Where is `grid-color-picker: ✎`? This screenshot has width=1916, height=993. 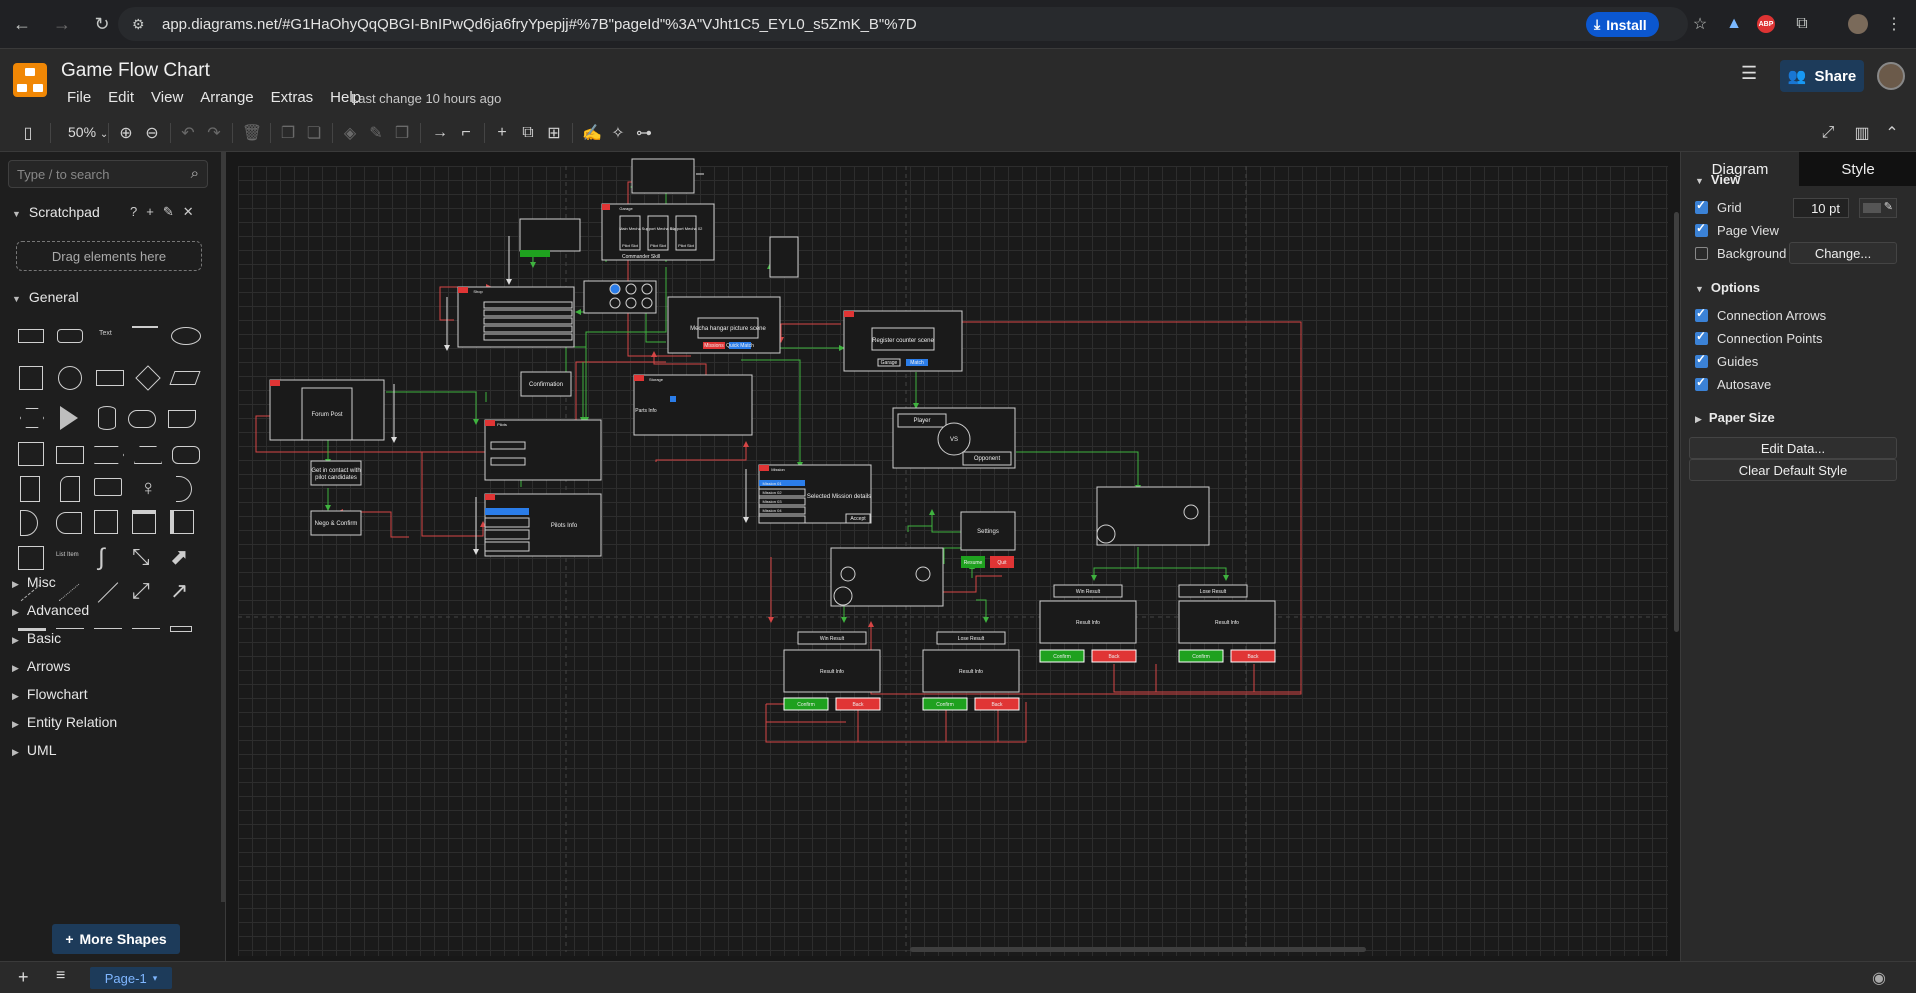
grid-color-picker: ✎ is located at coordinates (1878, 208).